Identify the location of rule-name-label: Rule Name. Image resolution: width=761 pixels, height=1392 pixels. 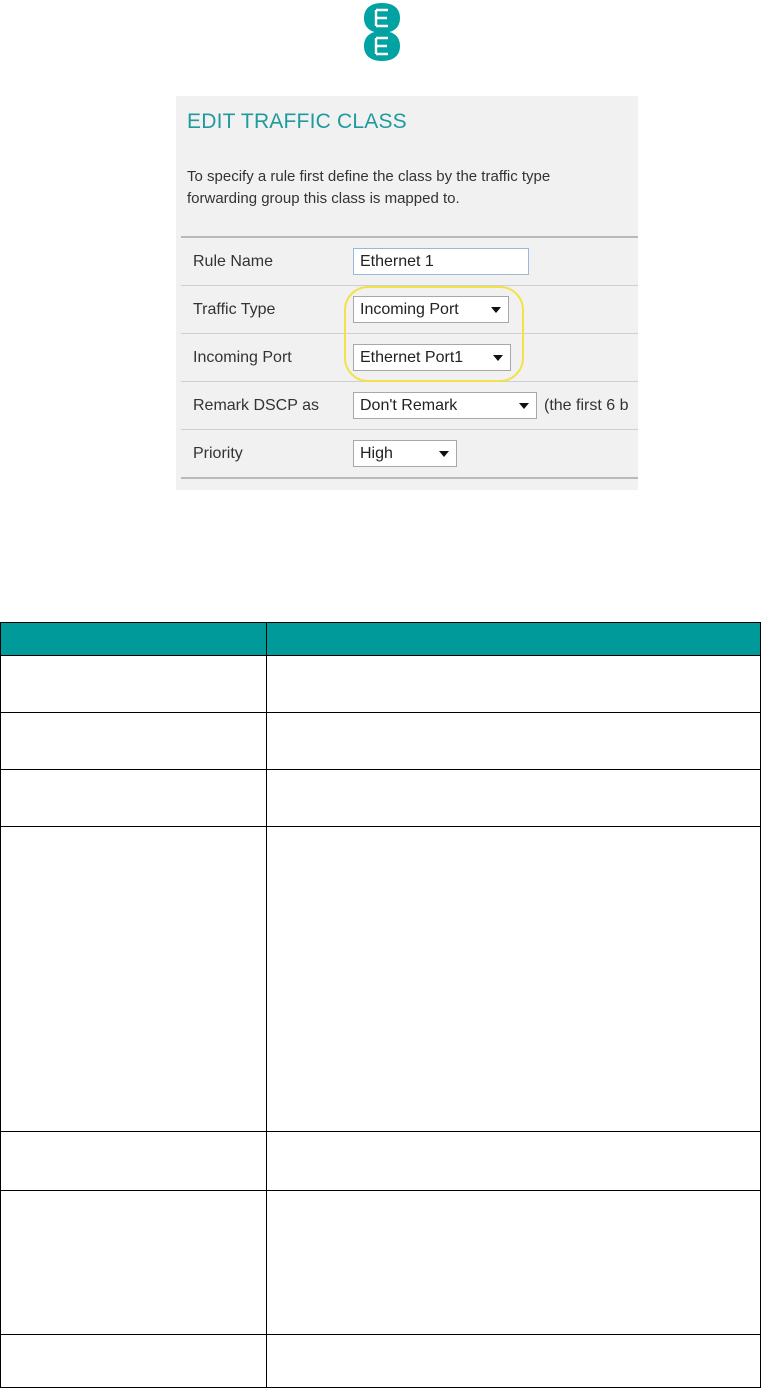
(233, 261).